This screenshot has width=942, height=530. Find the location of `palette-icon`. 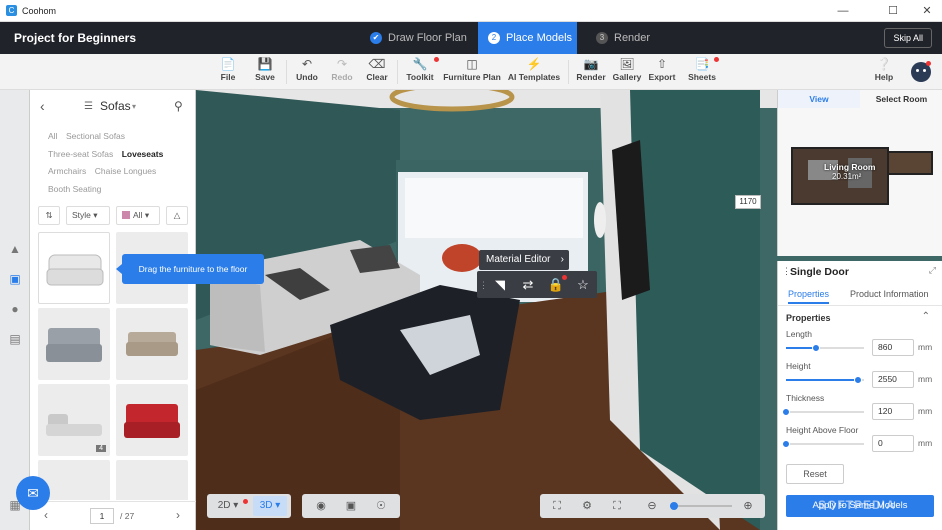

palette-icon is located at coordinates (126, 215).